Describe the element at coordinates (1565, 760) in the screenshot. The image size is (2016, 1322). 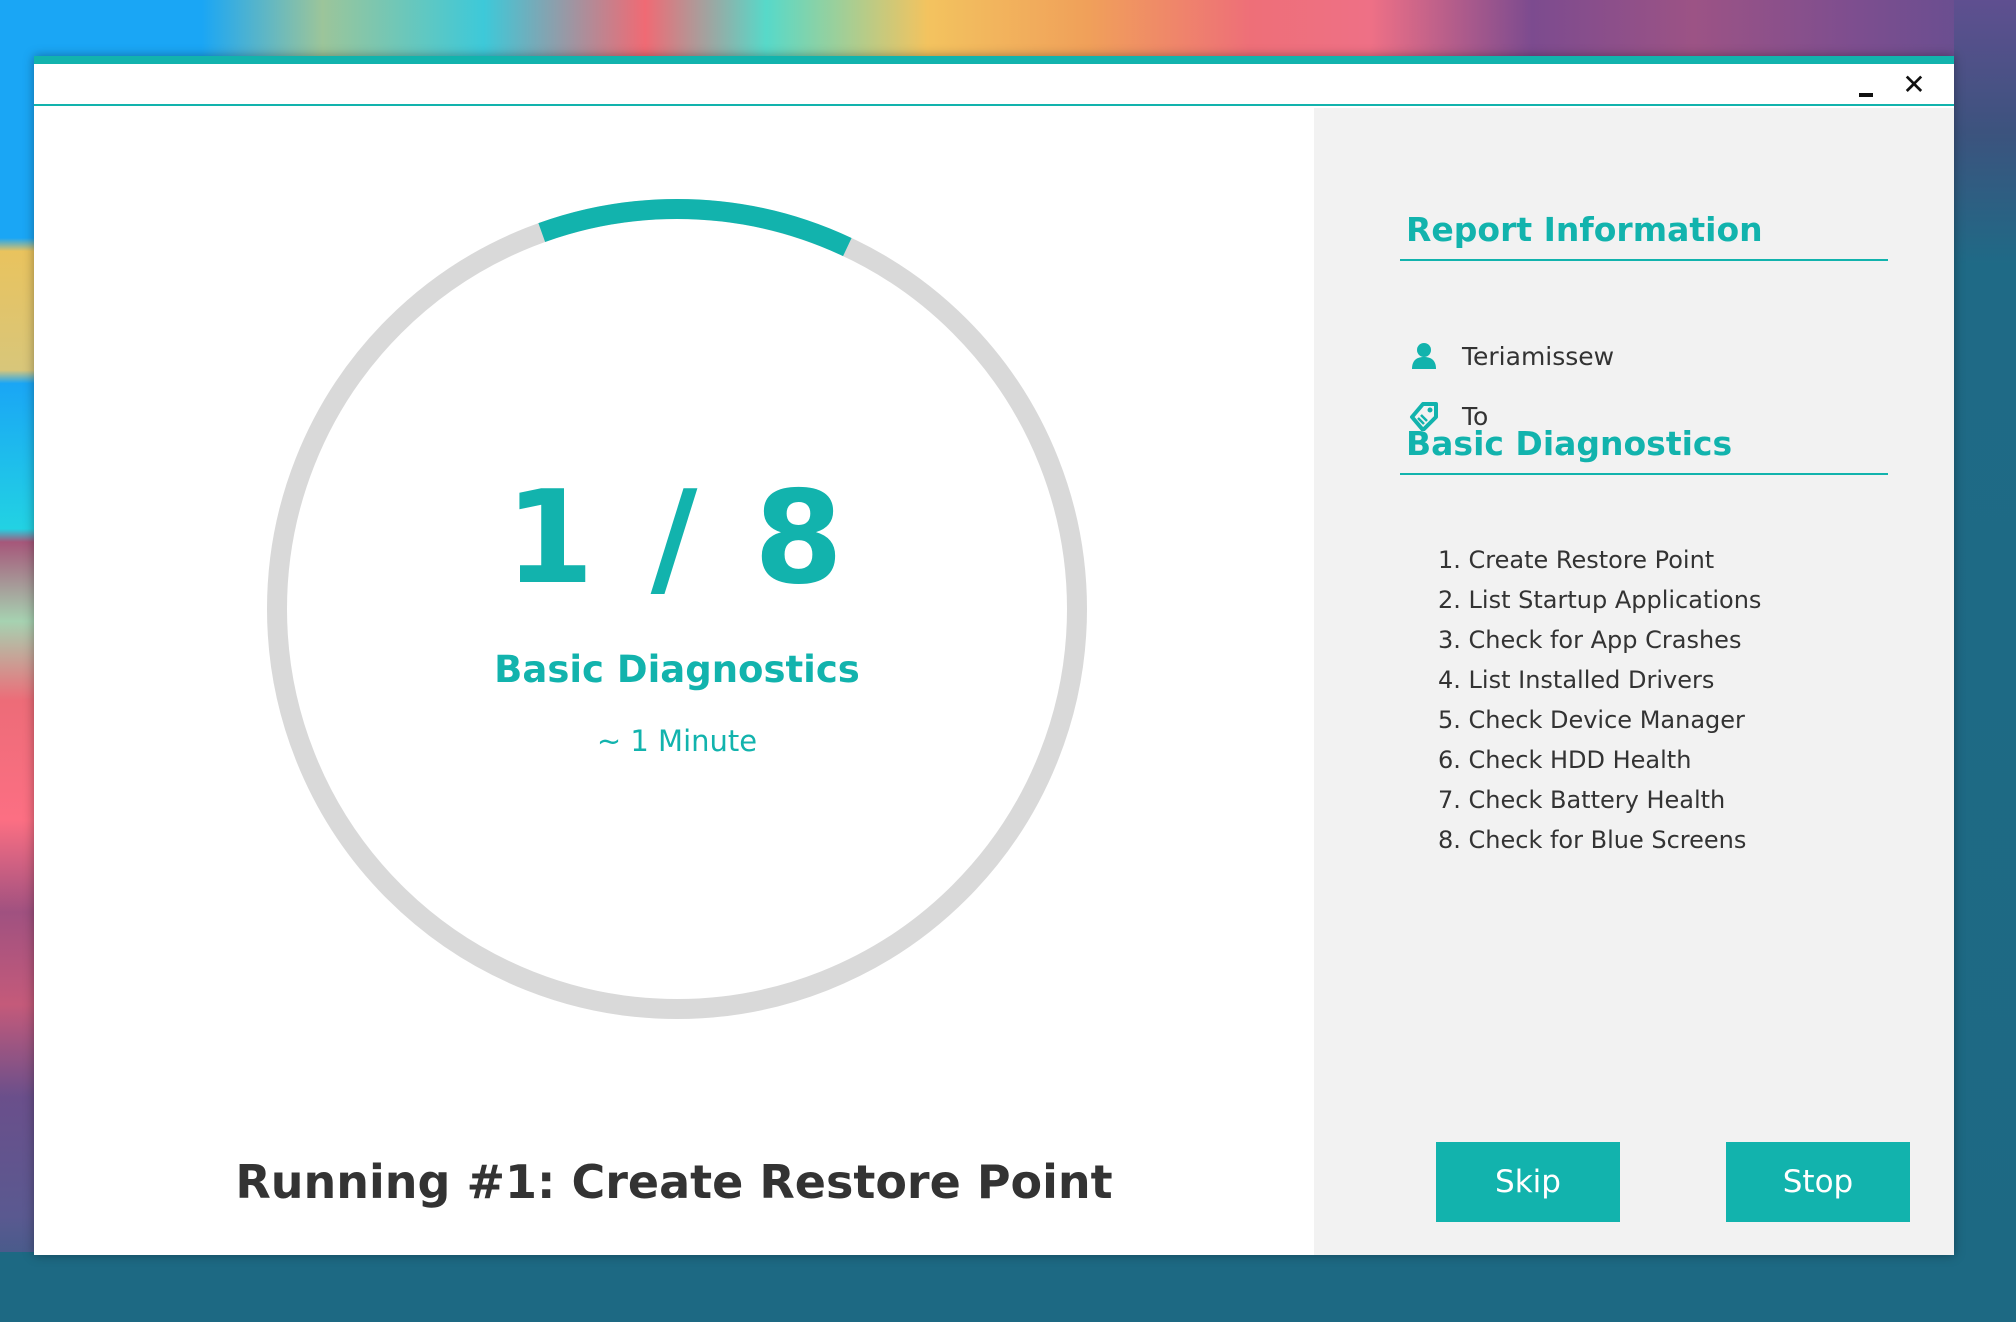
I see `diagnostic-step: 6. Check HDD Health` at that location.